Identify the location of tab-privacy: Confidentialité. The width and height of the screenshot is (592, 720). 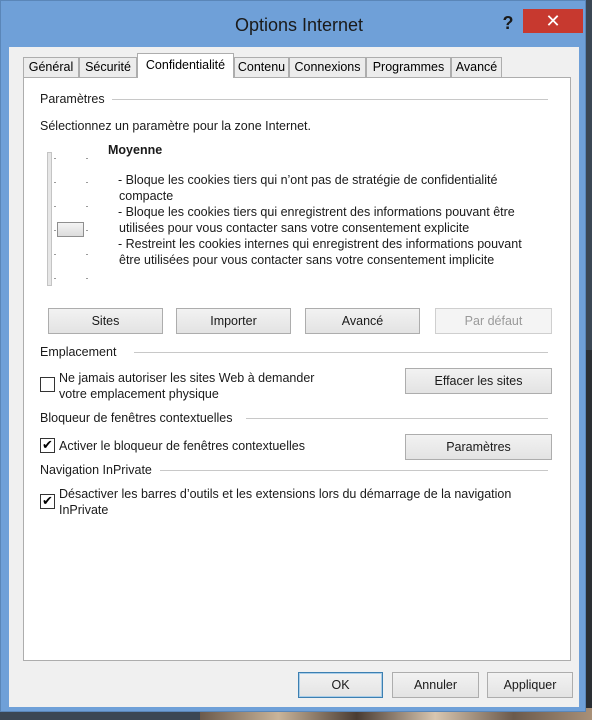
(185, 65).